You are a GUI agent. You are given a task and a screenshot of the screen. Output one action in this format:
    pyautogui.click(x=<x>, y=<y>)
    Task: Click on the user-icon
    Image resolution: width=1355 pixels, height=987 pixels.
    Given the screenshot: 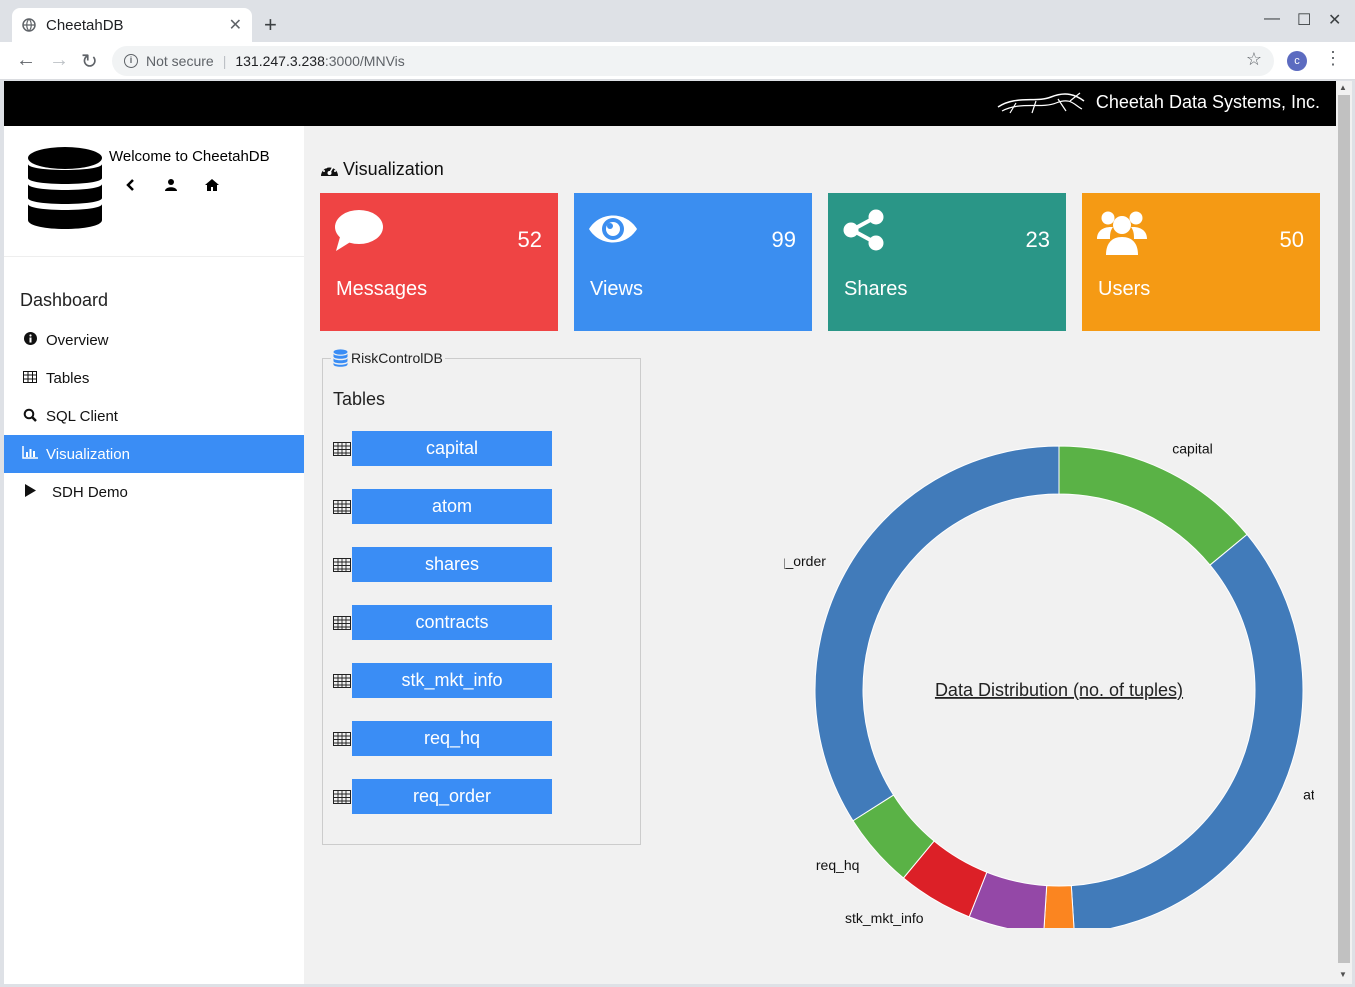 What is the action you would take?
    pyautogui.click(x=171, y=185)
    